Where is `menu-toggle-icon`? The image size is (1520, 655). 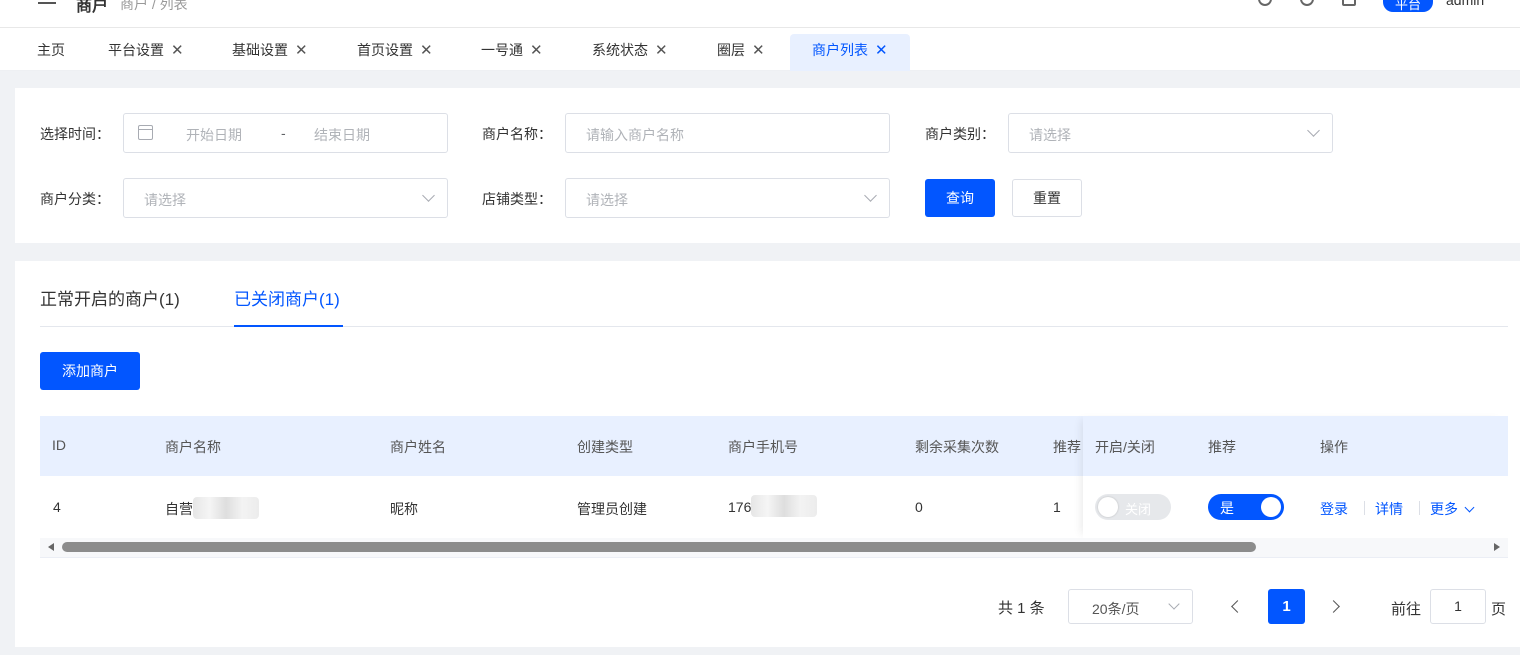 menu-toggle-icon is located at coordinates (47, 2).